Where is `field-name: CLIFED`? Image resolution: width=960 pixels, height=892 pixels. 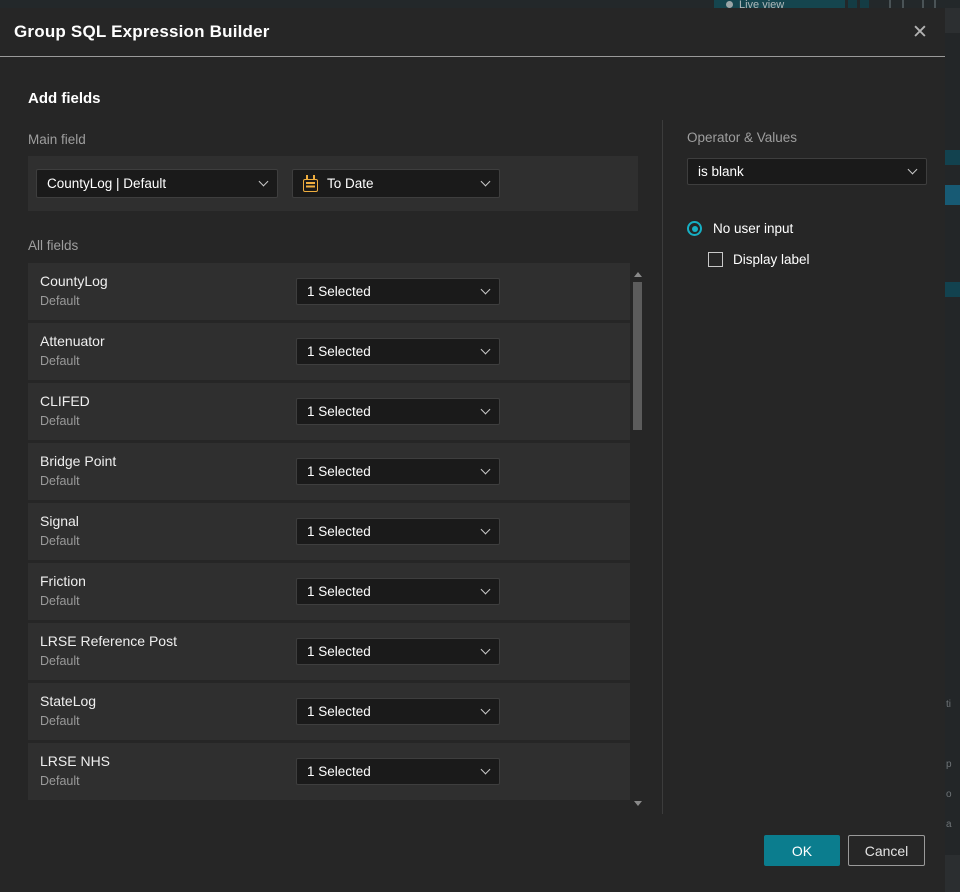 field-name: CLIFED is located at coordinates (65, 401).